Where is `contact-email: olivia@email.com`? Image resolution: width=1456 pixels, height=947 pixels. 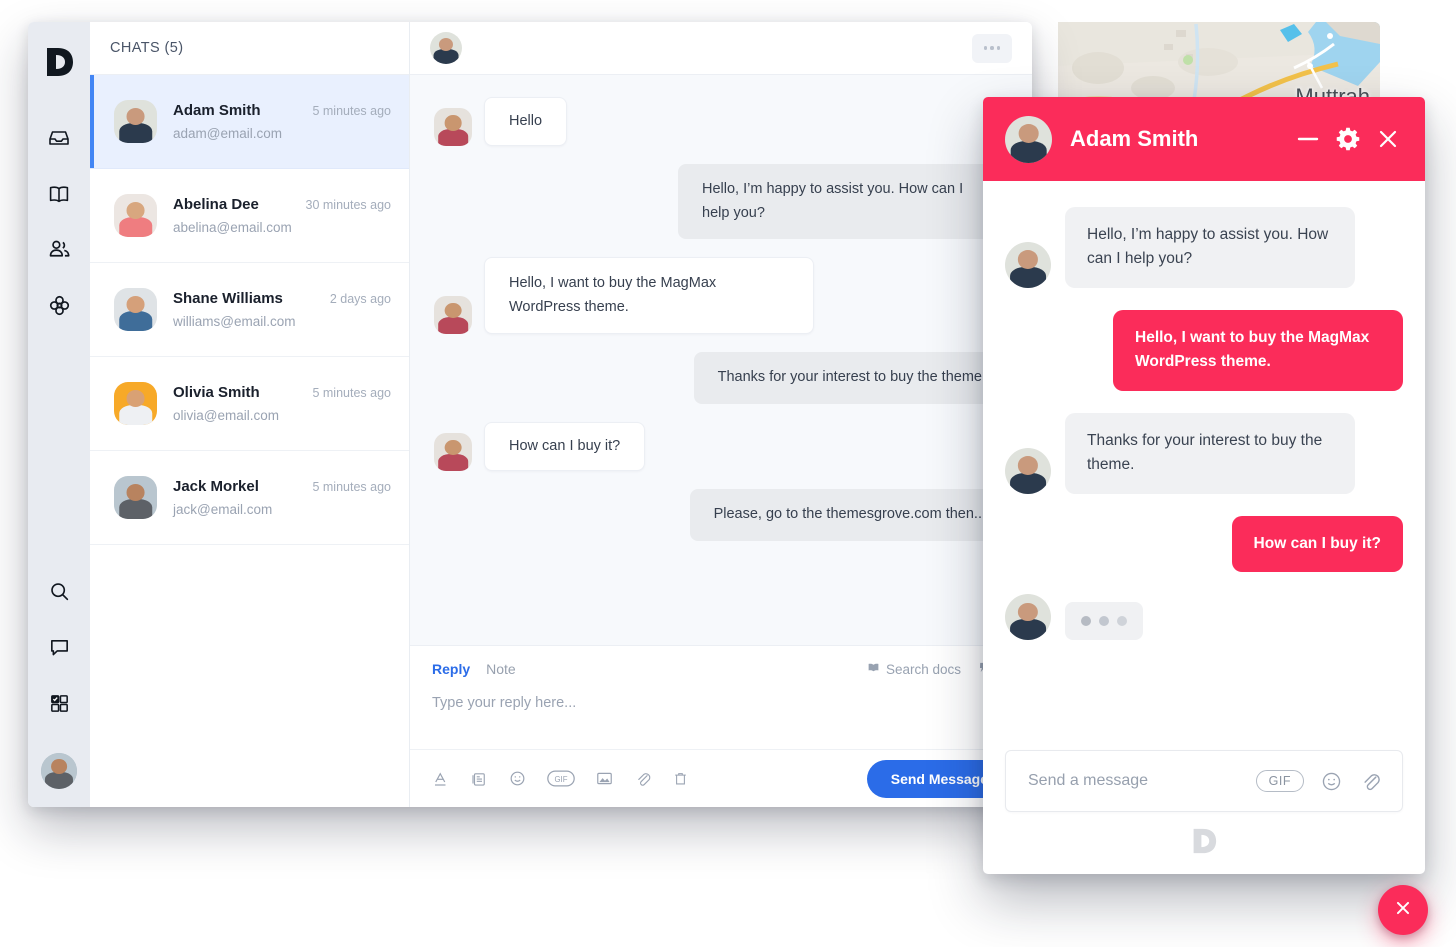
contact-email: olivia@email.com is located at coordinates (226, 415).